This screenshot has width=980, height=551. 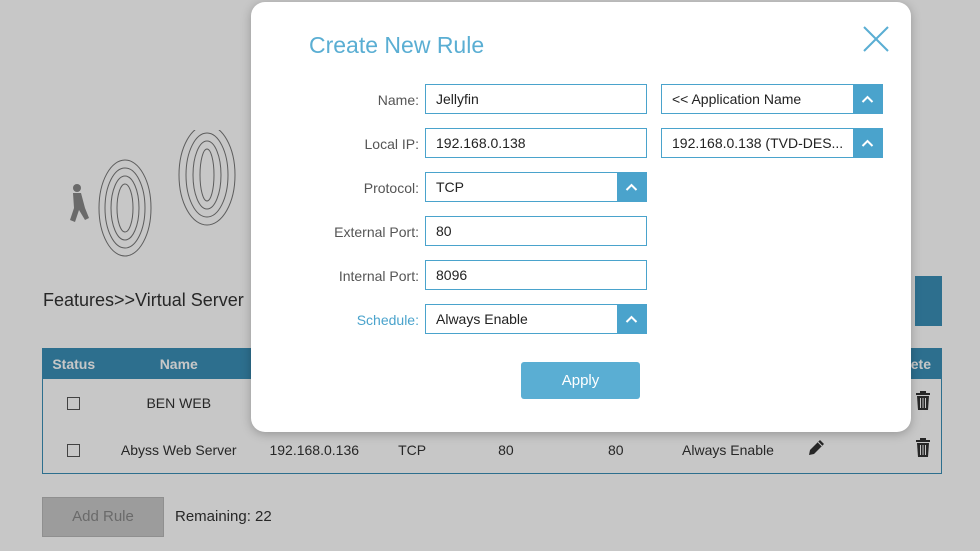 What do you see at coordinates (536, 319) in the screenshot?
I see `schedule-select: Always Enable` at bounding box center [536, 319].